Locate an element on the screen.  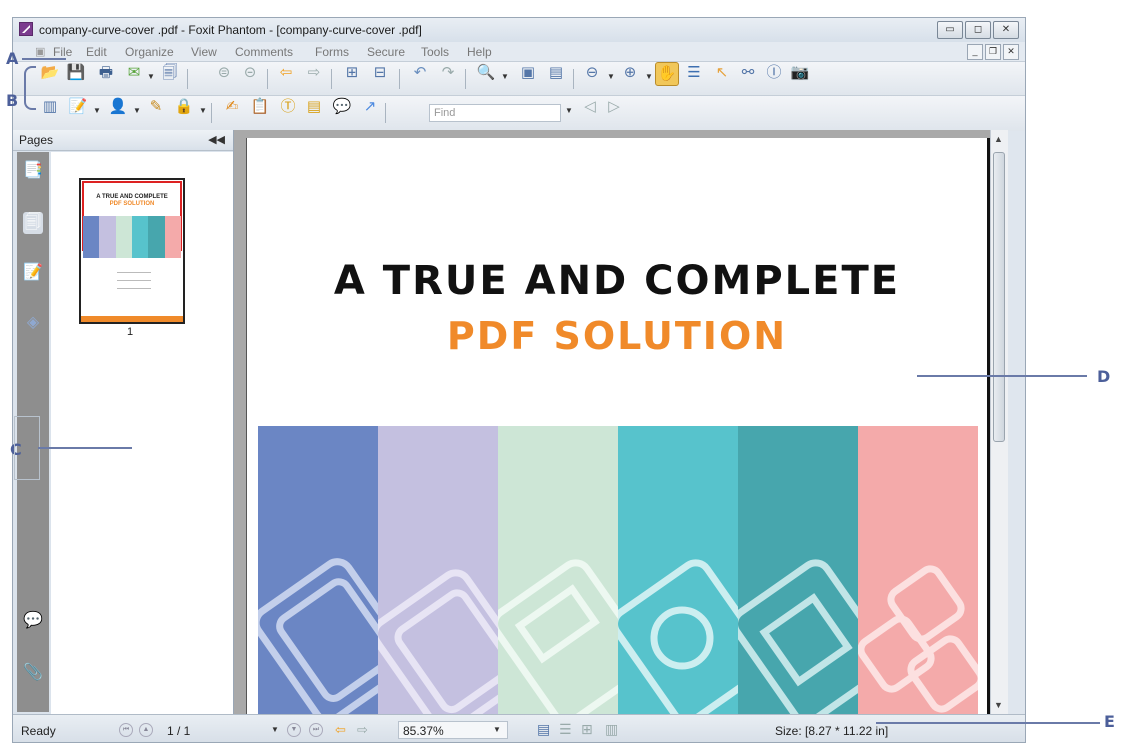
scroll-down-icon: ▼ is located at coordinates (998, 705).